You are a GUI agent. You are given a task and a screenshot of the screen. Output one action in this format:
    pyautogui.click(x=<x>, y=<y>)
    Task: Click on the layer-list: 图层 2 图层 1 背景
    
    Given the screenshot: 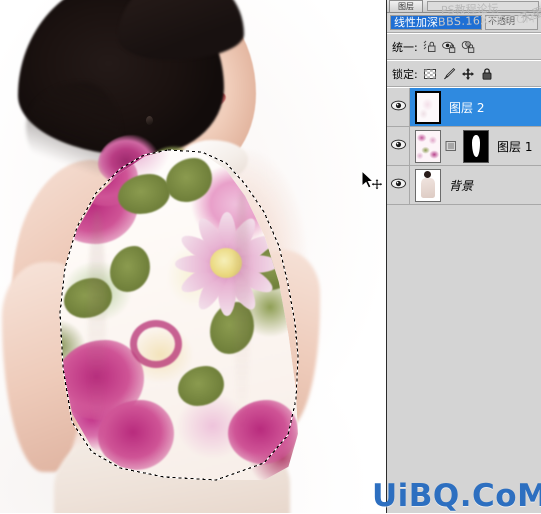 What is the action you would take?
    pyautogui.click(x=464, y=146)
    